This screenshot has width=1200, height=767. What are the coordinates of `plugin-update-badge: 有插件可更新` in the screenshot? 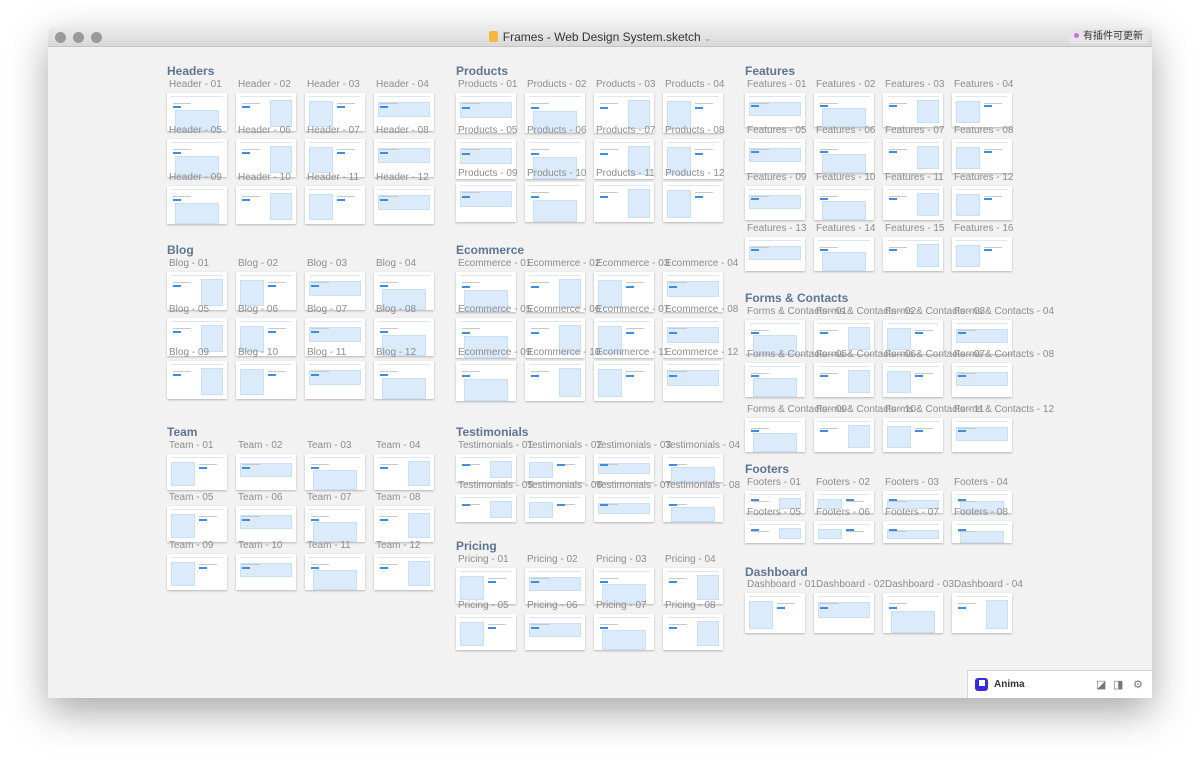 It's located at (1108, 36).